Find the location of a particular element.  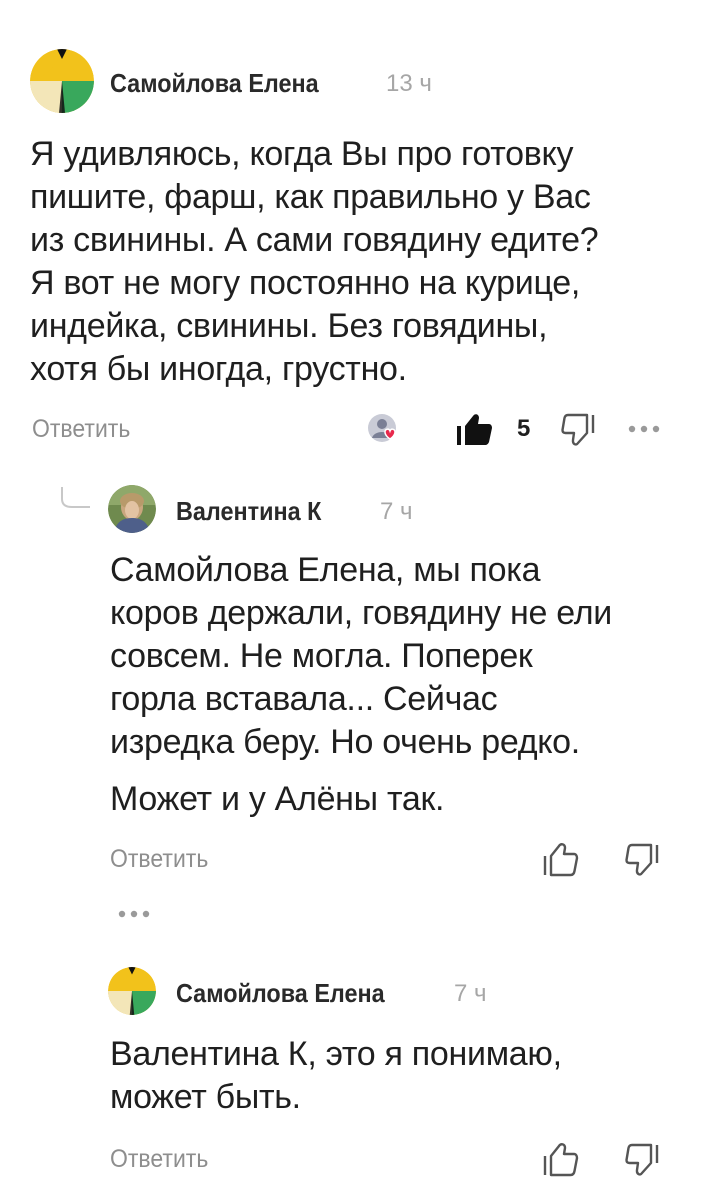

comment-text: Валентина К, это я понимаю, может быть. is located at coordinates (400, 1076).